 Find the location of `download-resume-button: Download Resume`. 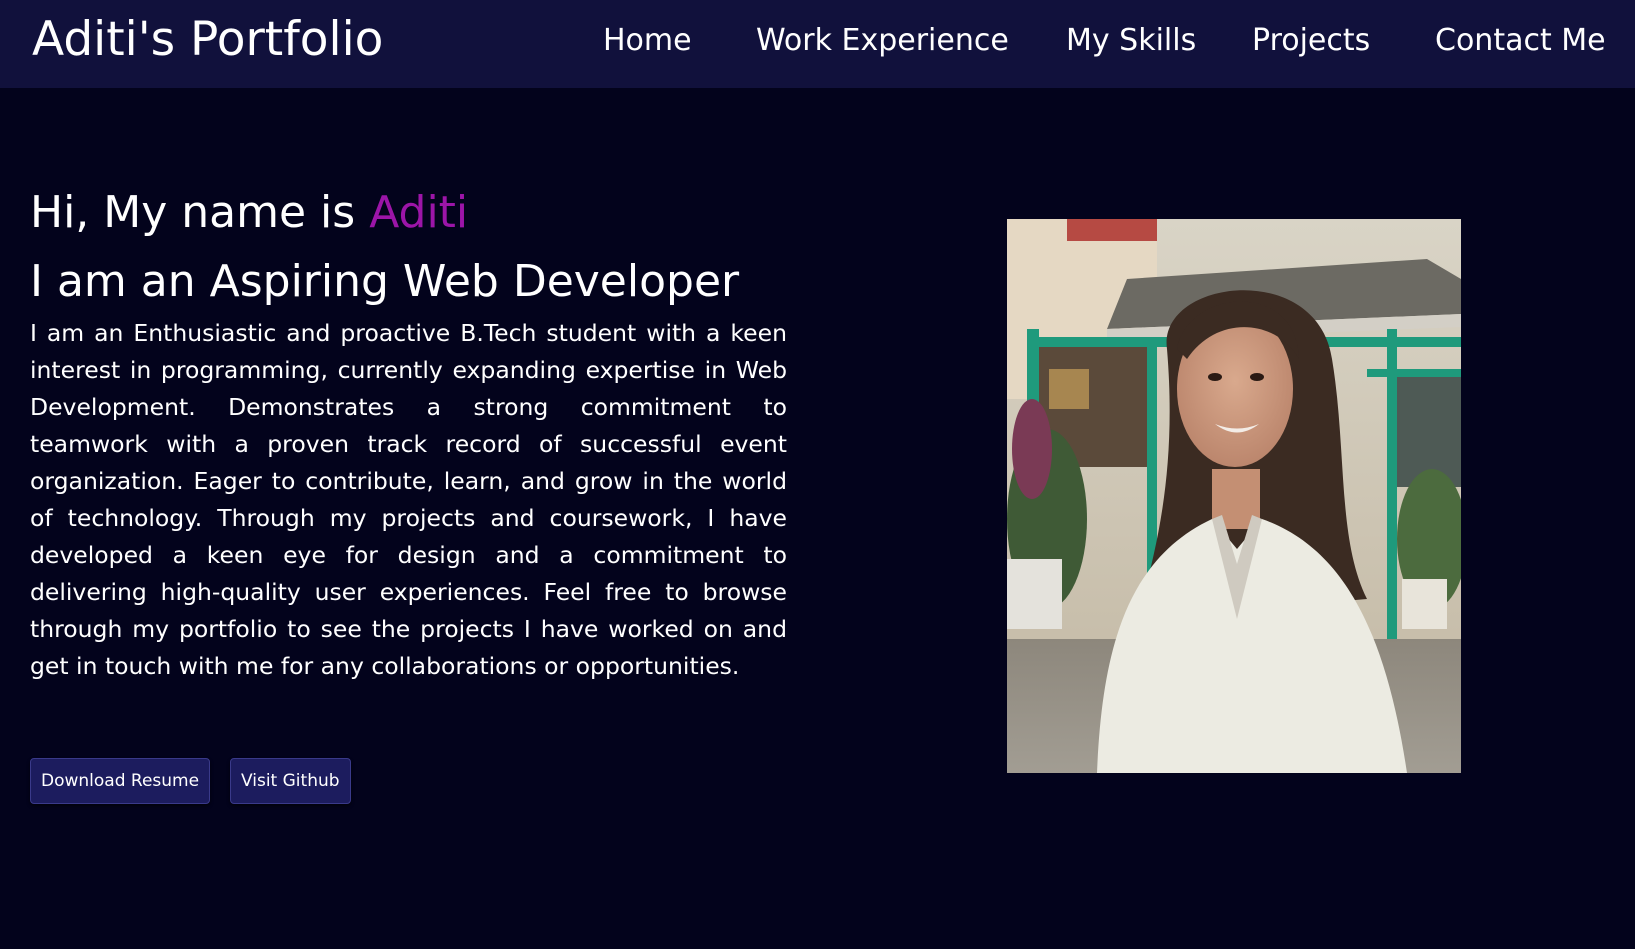

download-resume-button: Download Resume is located at coordinates (120, 781).